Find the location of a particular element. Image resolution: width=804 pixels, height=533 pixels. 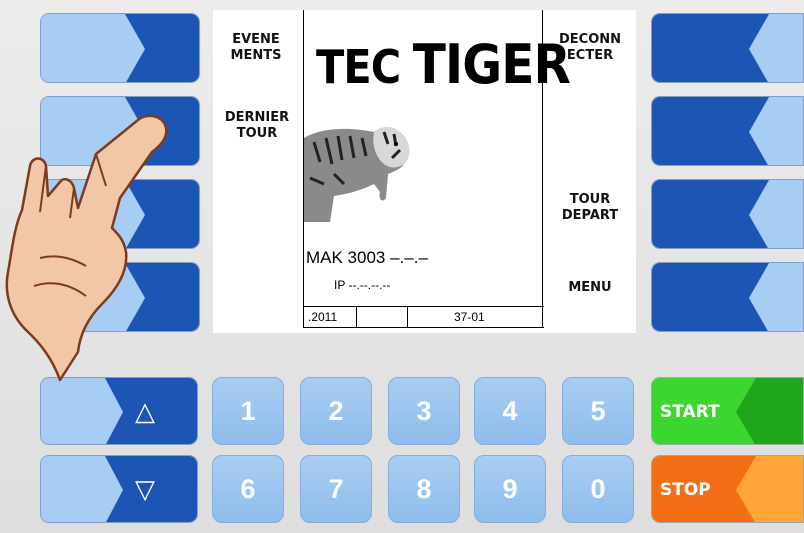

device-status: MAK 3003 –.–.– is located at coordinates (367, 257).